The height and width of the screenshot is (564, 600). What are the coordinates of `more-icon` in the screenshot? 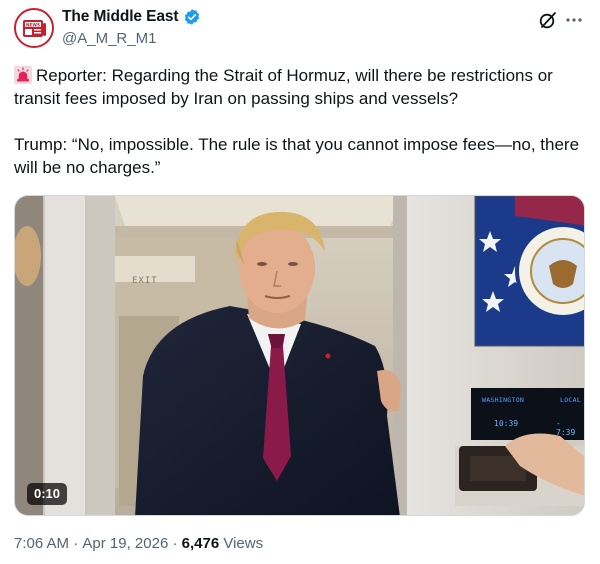 It's located at (574, 20).